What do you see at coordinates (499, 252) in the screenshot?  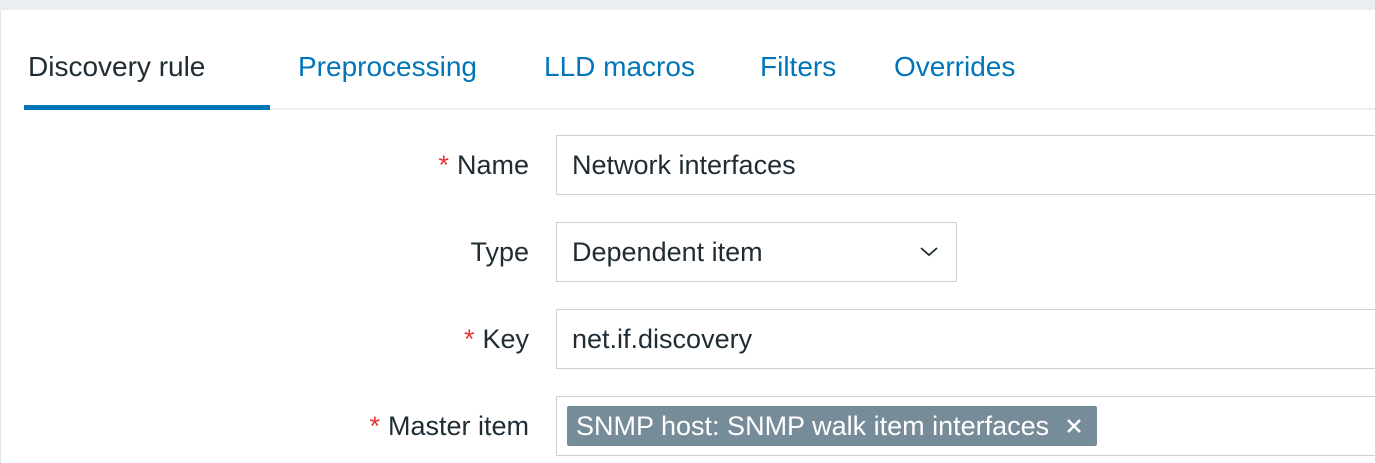 I see `type-label: Type` at bounding box center [499, 252].